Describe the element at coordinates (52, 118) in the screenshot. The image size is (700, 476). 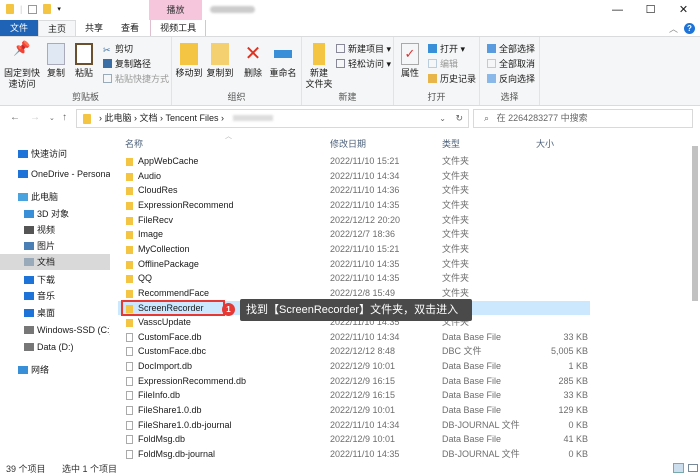
I see `recent-dropdown: ⌄` at that location.